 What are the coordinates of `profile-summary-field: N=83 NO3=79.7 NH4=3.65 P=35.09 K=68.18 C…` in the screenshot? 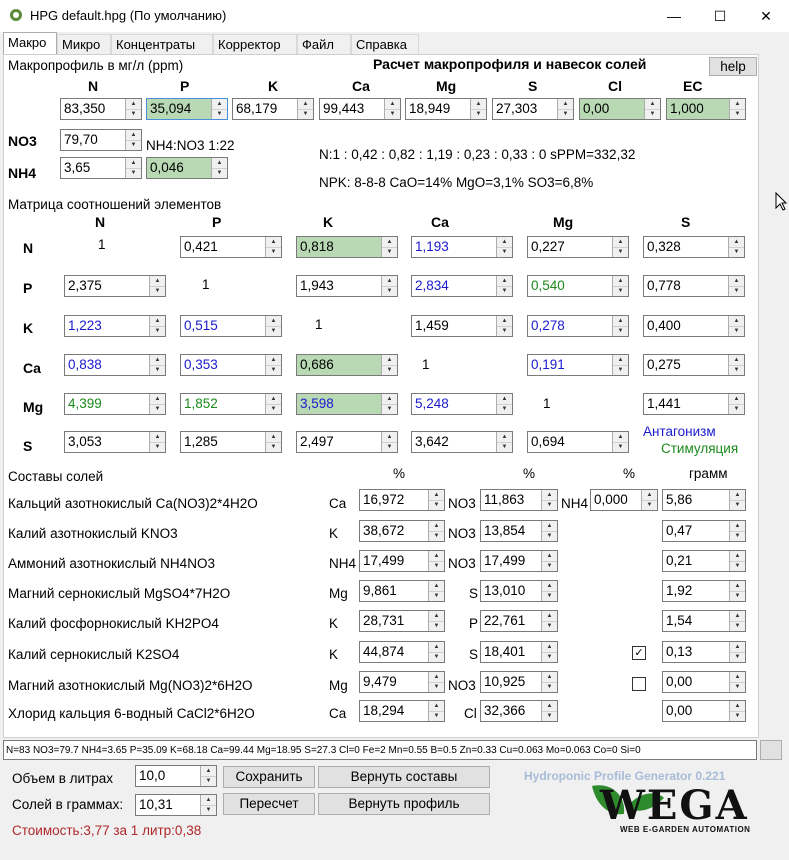 It's located at (380, 750).